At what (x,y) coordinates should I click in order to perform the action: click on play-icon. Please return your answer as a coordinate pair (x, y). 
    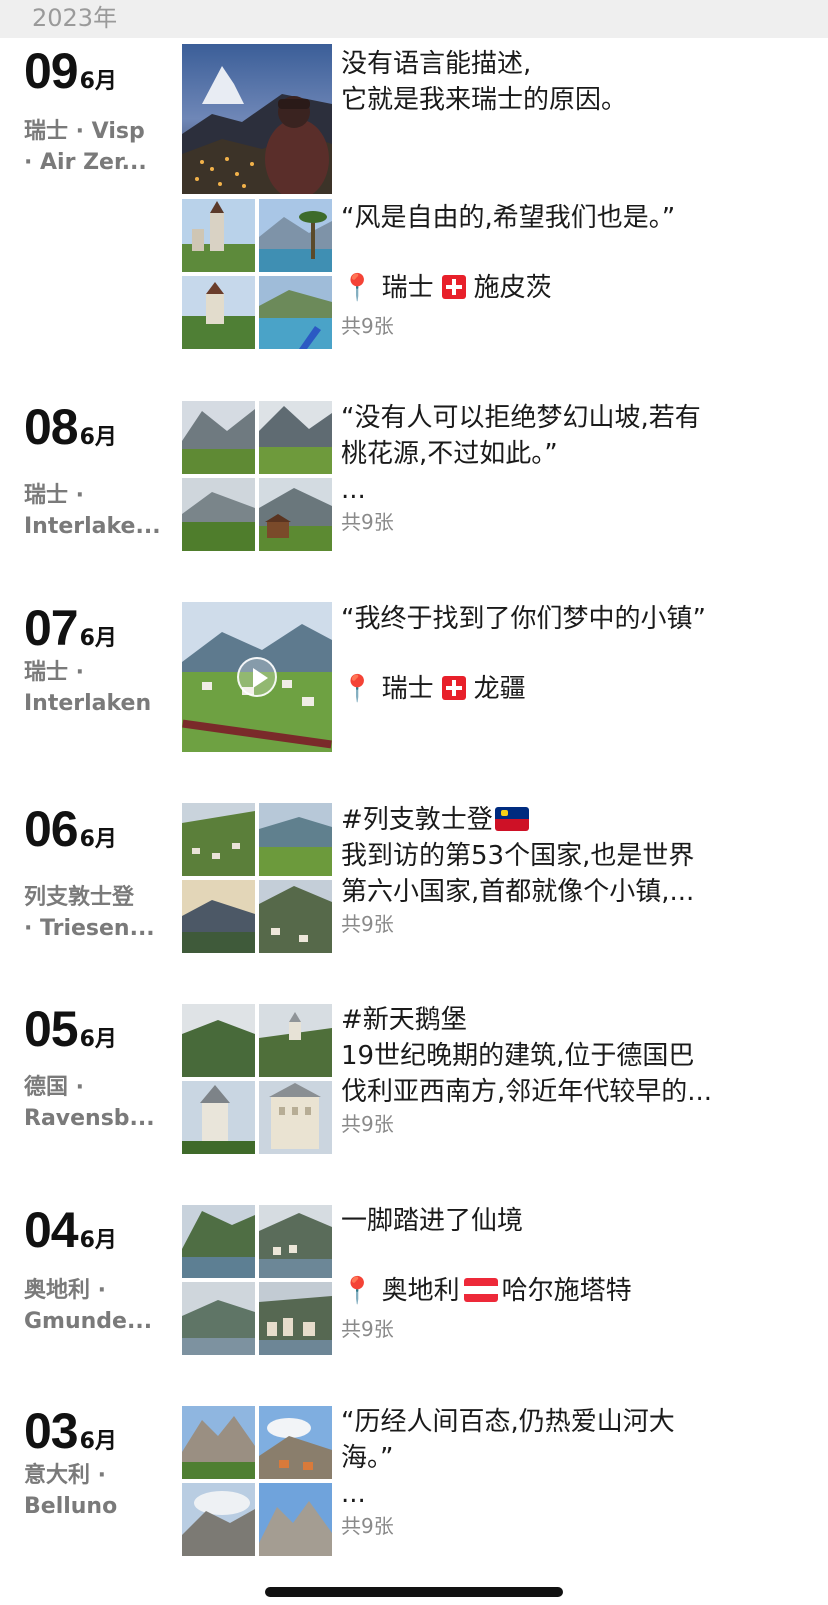
    Looking at the image, I should click on (257, 677).